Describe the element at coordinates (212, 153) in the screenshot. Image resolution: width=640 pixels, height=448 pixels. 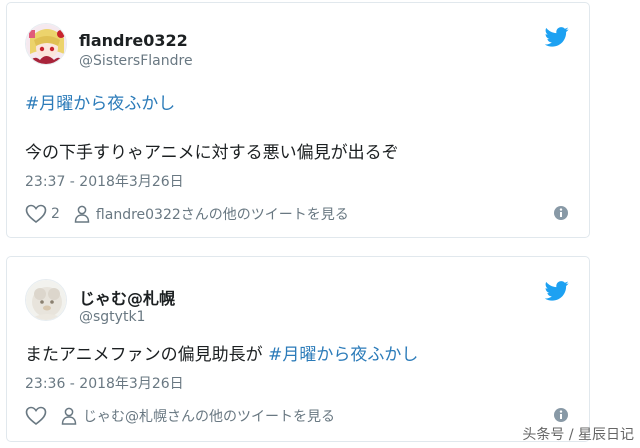
I see `tweet-text: 今の下手すりゃアニメに対する悪い偏見が出るぞ` at that location.